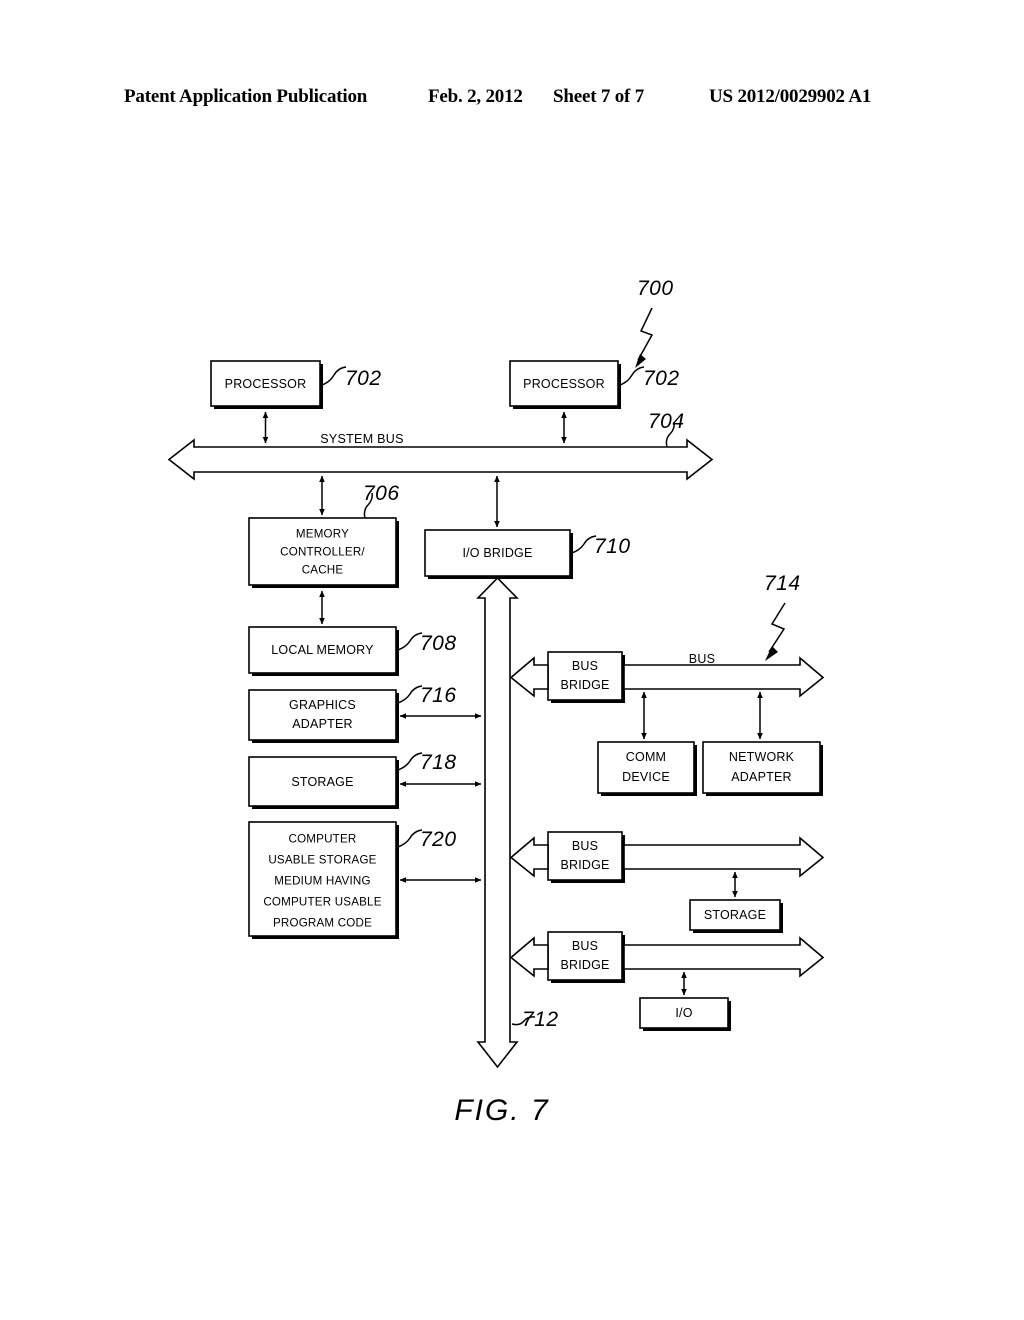  I want to click on comm-device-line1: COMM, so click(646, 757).